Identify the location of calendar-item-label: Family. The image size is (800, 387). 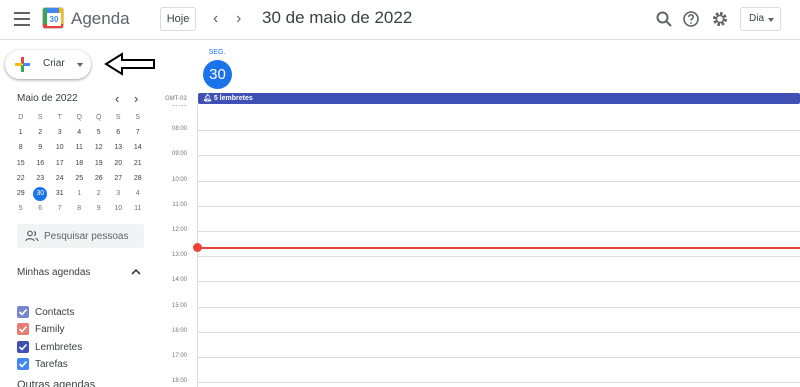
(50, 329).